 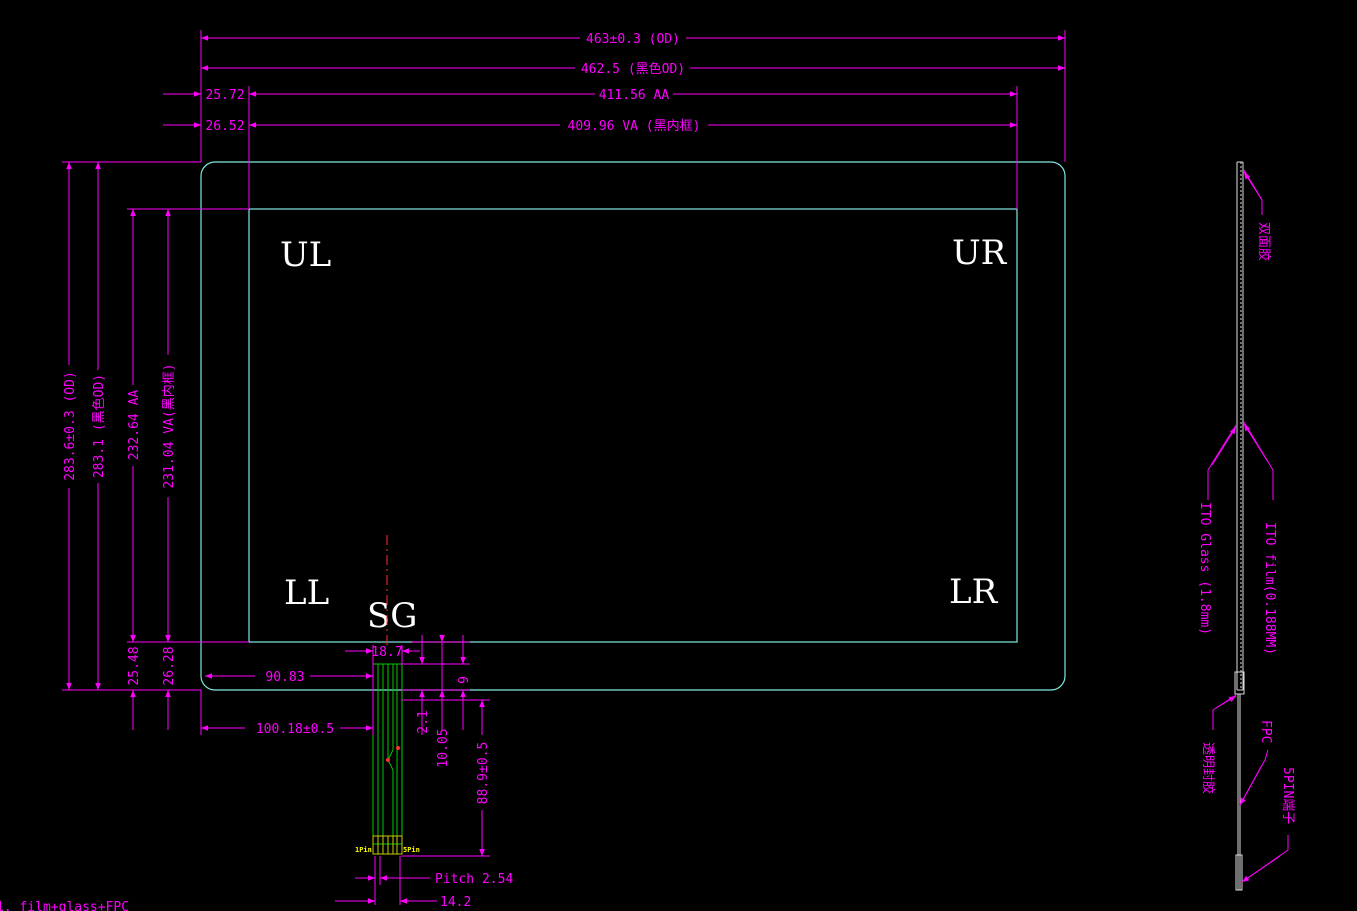 What do you see at coordinates (411, 850) in the screenshot?
I see `fpc-pin-5-label: 5Pin` at bounding box center [411, 850].